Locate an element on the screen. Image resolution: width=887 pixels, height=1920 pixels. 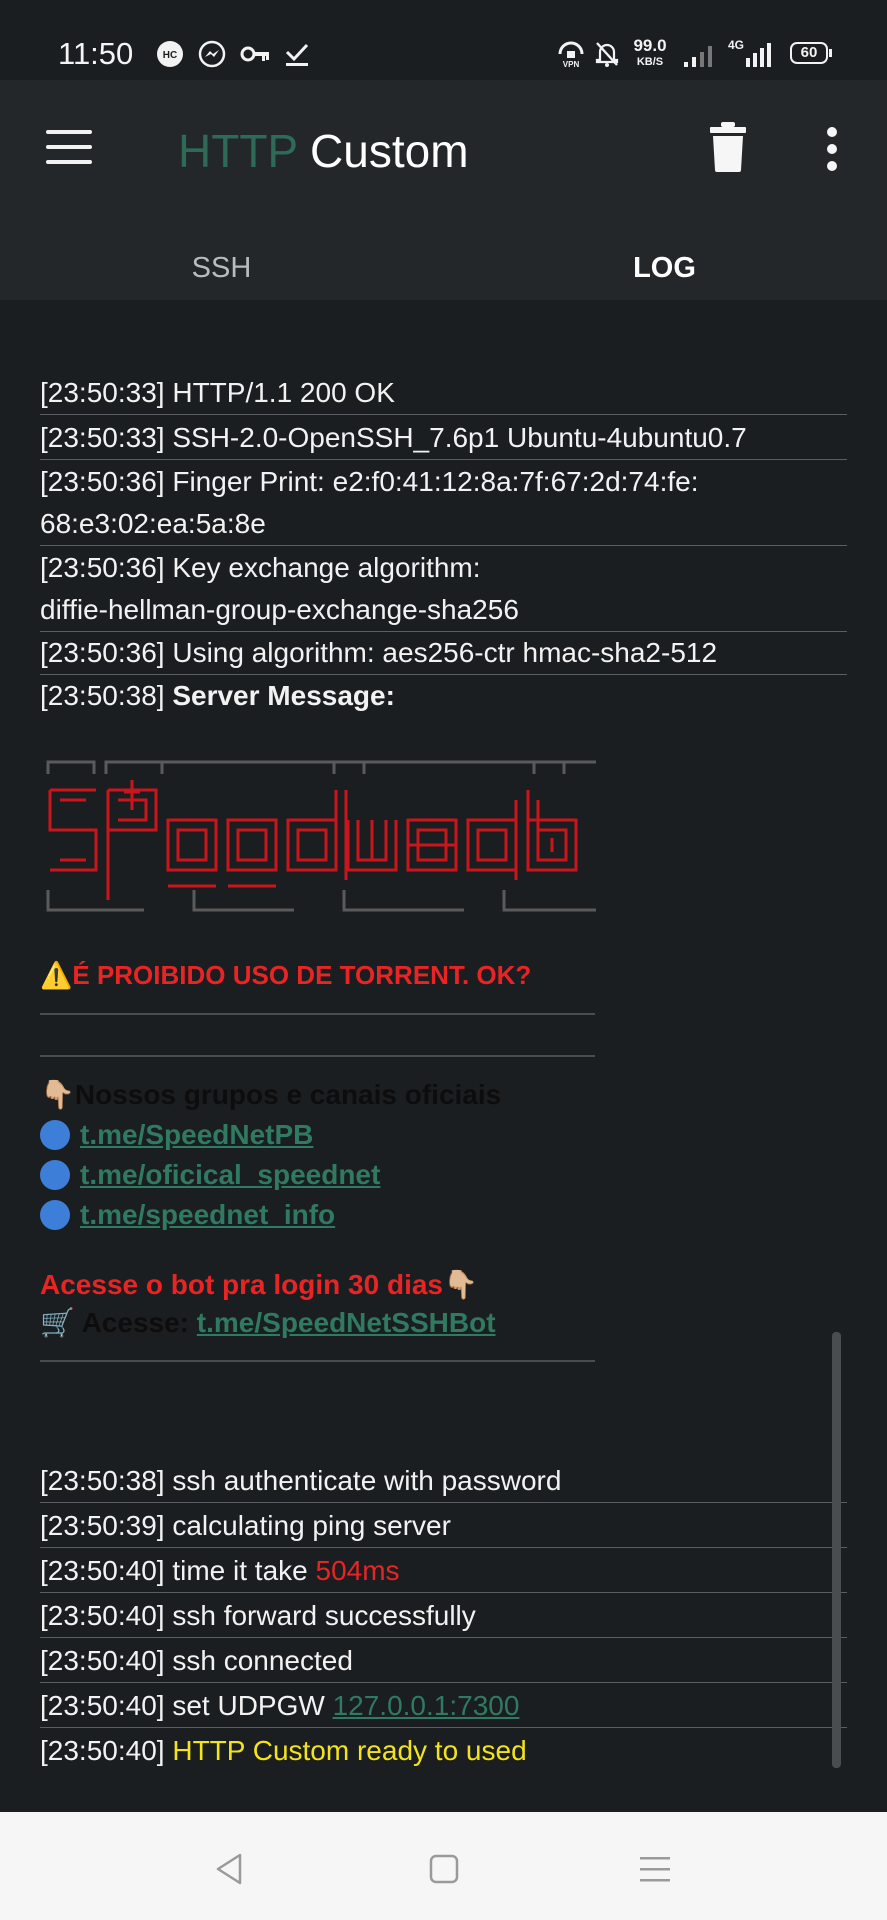
menu-icon is located at coordinates (69, 147).